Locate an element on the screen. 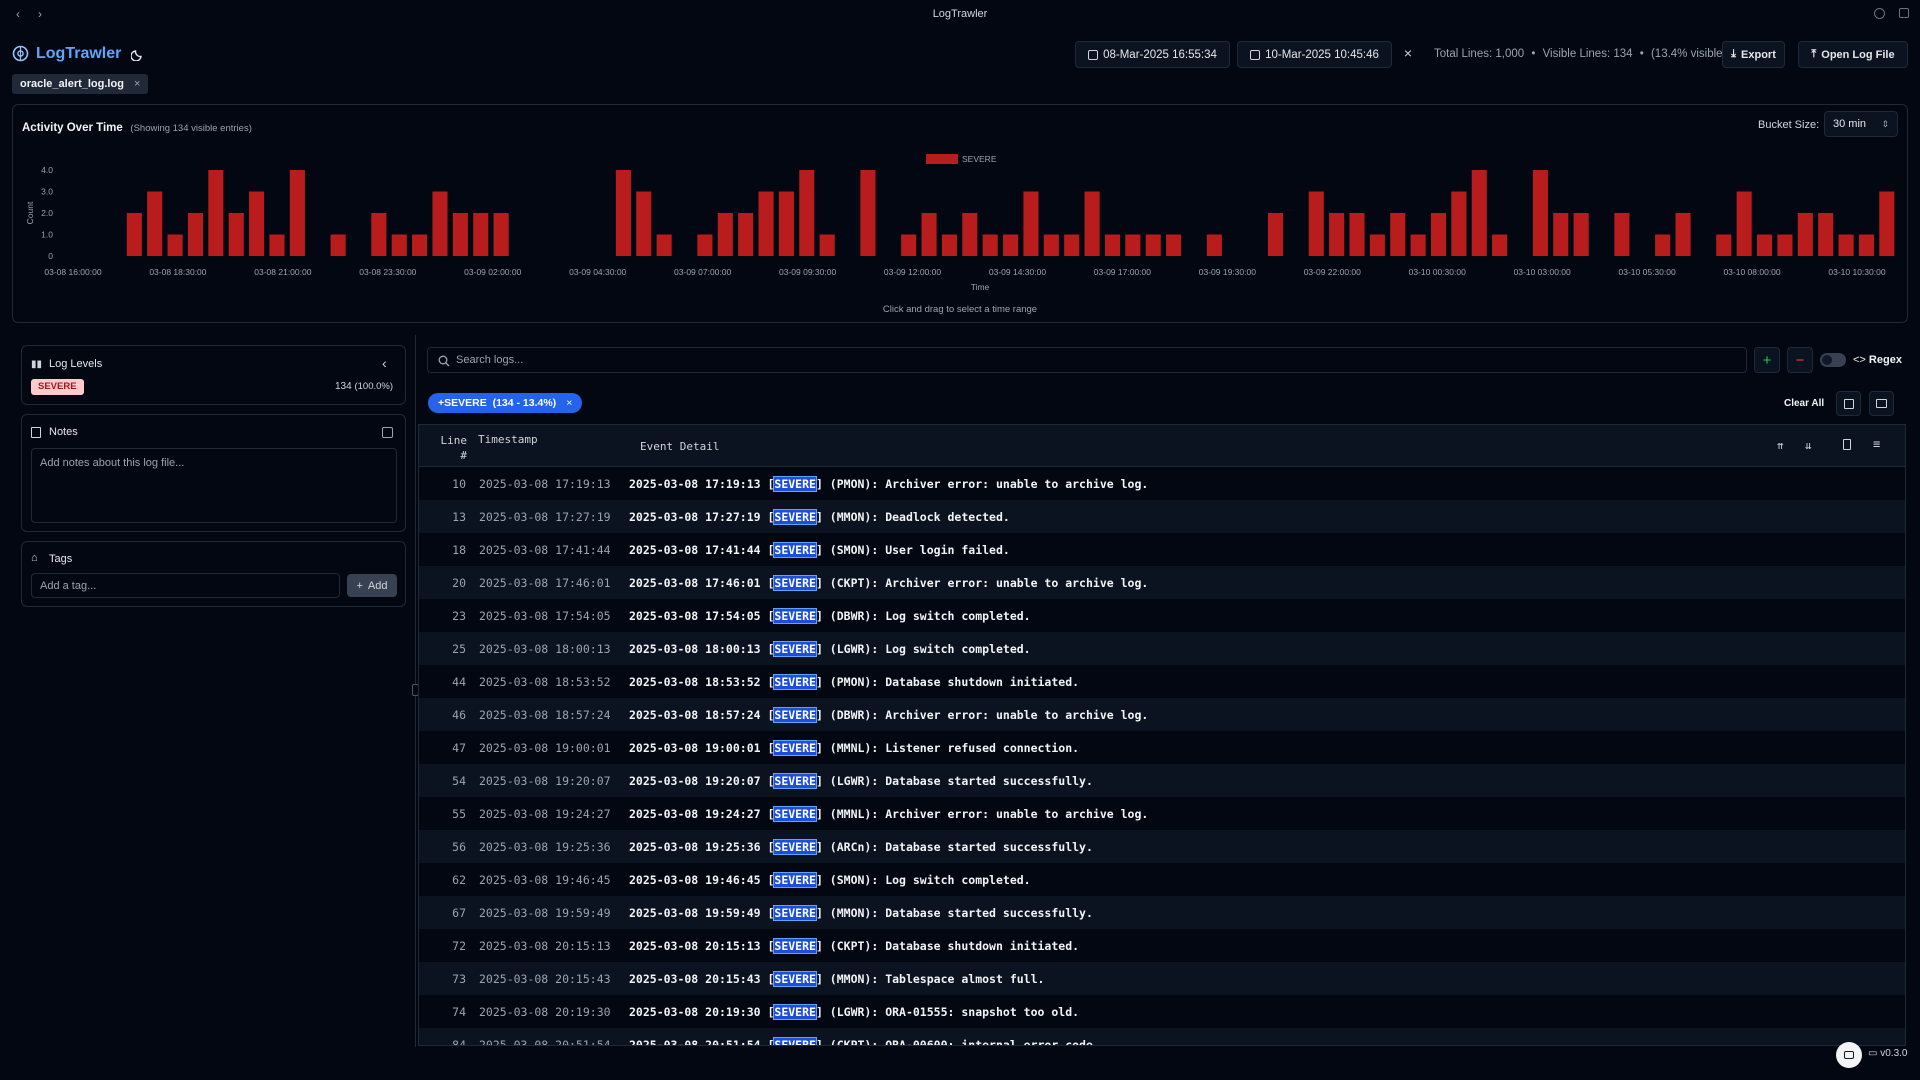 The height and width of the screenshot is (1080, 1920). open-log-file-button: ⤒ Open Log File is located at coordinates (1853, 54).